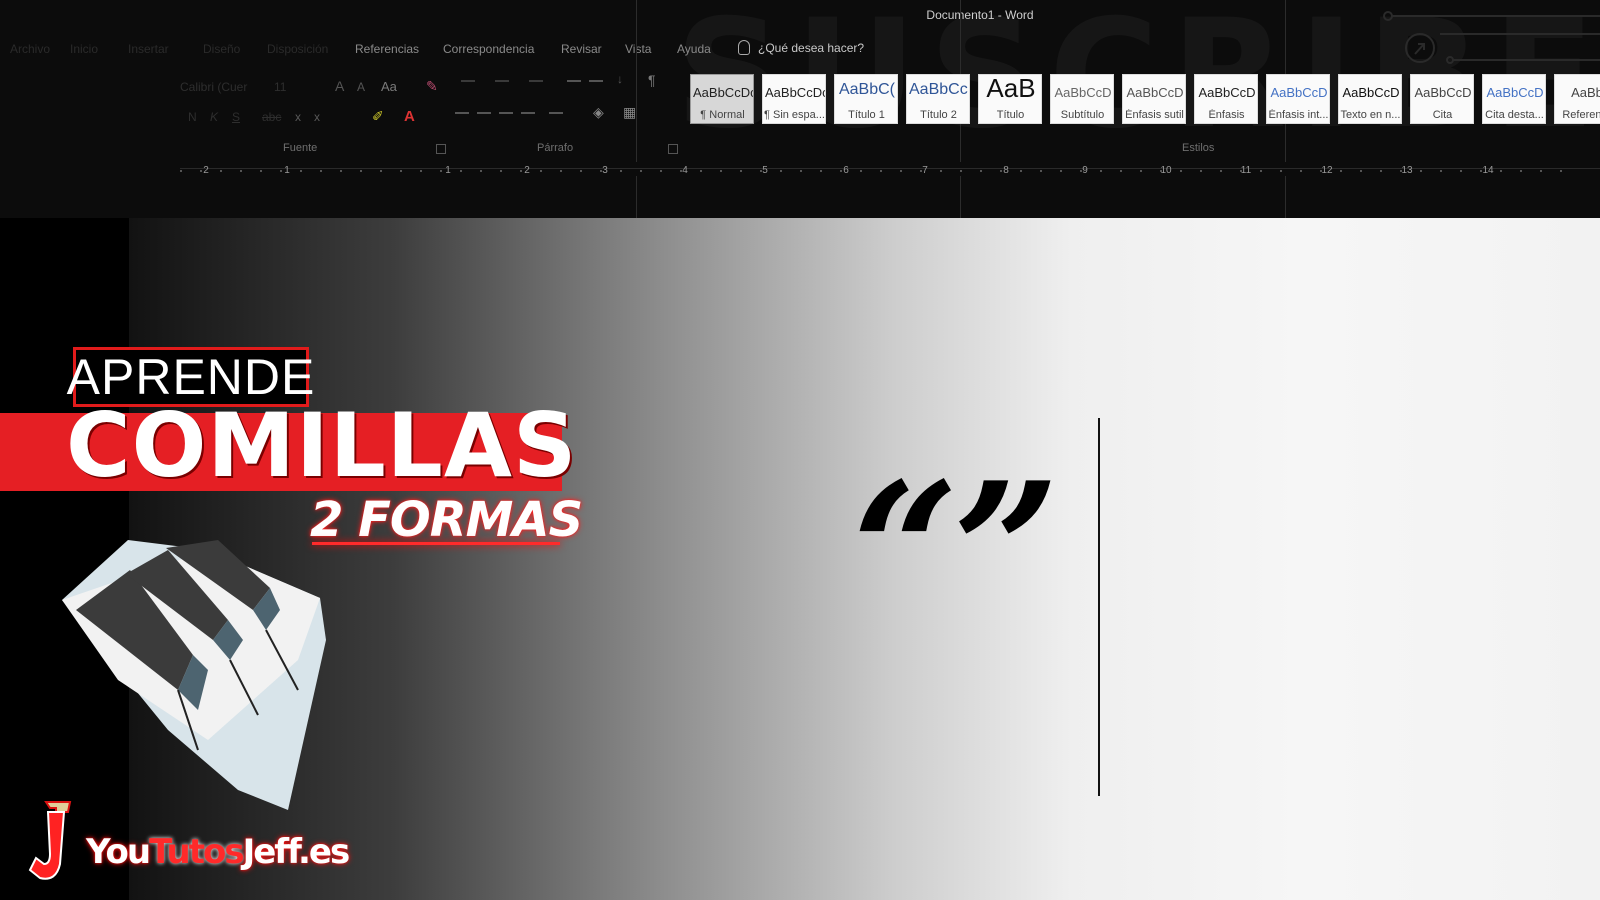  What do you see at coordinates (620, 79) in the screenshot?
I see `sort-icon: ↓` at bounding box center [620, 79].